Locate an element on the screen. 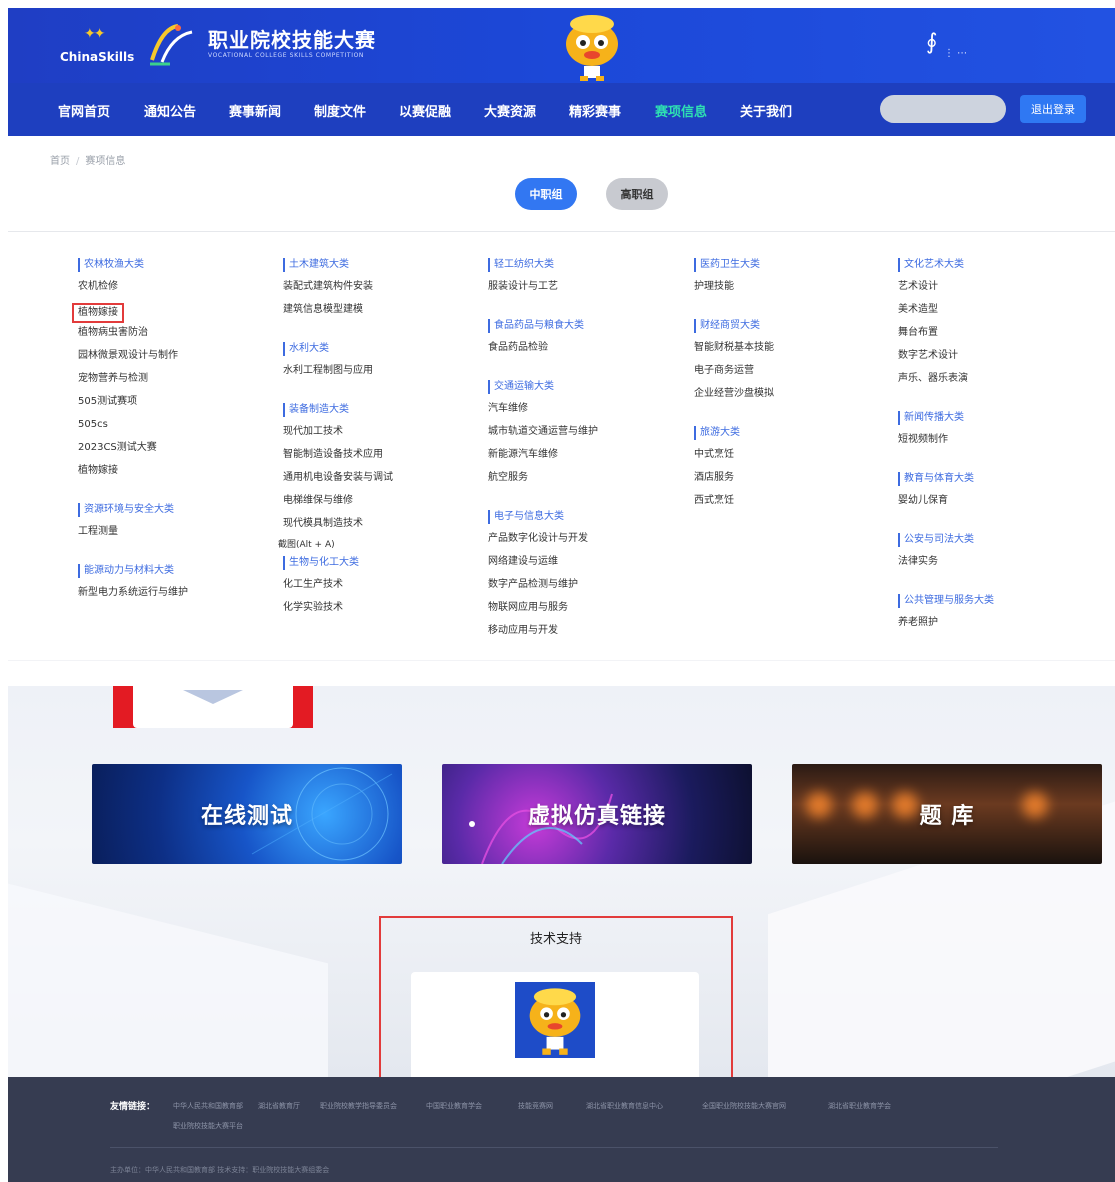 Image resolution: width=1115 pixels, height=1182 pixels. friend-link: 中国职业教育学会 is located at coordinates (454, 1106).